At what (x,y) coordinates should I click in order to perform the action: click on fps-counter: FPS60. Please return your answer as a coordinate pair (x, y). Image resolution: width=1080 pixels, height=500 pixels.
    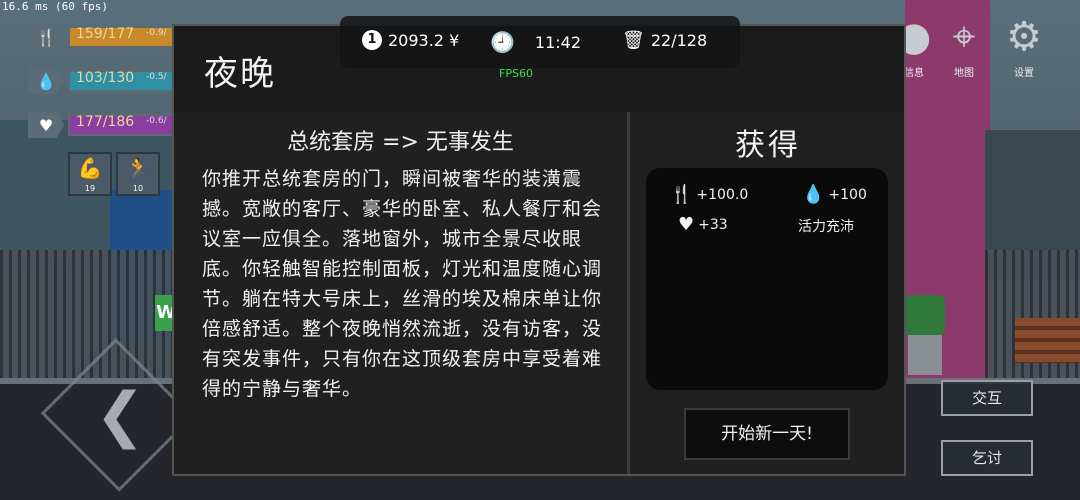
    Looking at the image, I should click on (516, 73).